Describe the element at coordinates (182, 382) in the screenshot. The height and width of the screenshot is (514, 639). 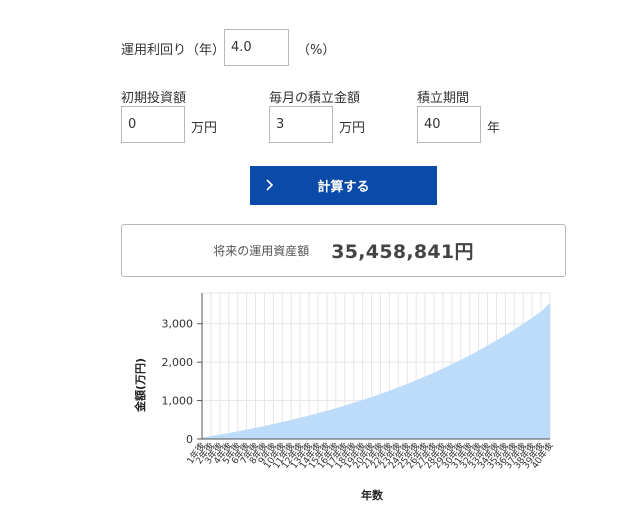
I see `chart-y-ticks: 0 1,000 2,000 3,000` at that location.